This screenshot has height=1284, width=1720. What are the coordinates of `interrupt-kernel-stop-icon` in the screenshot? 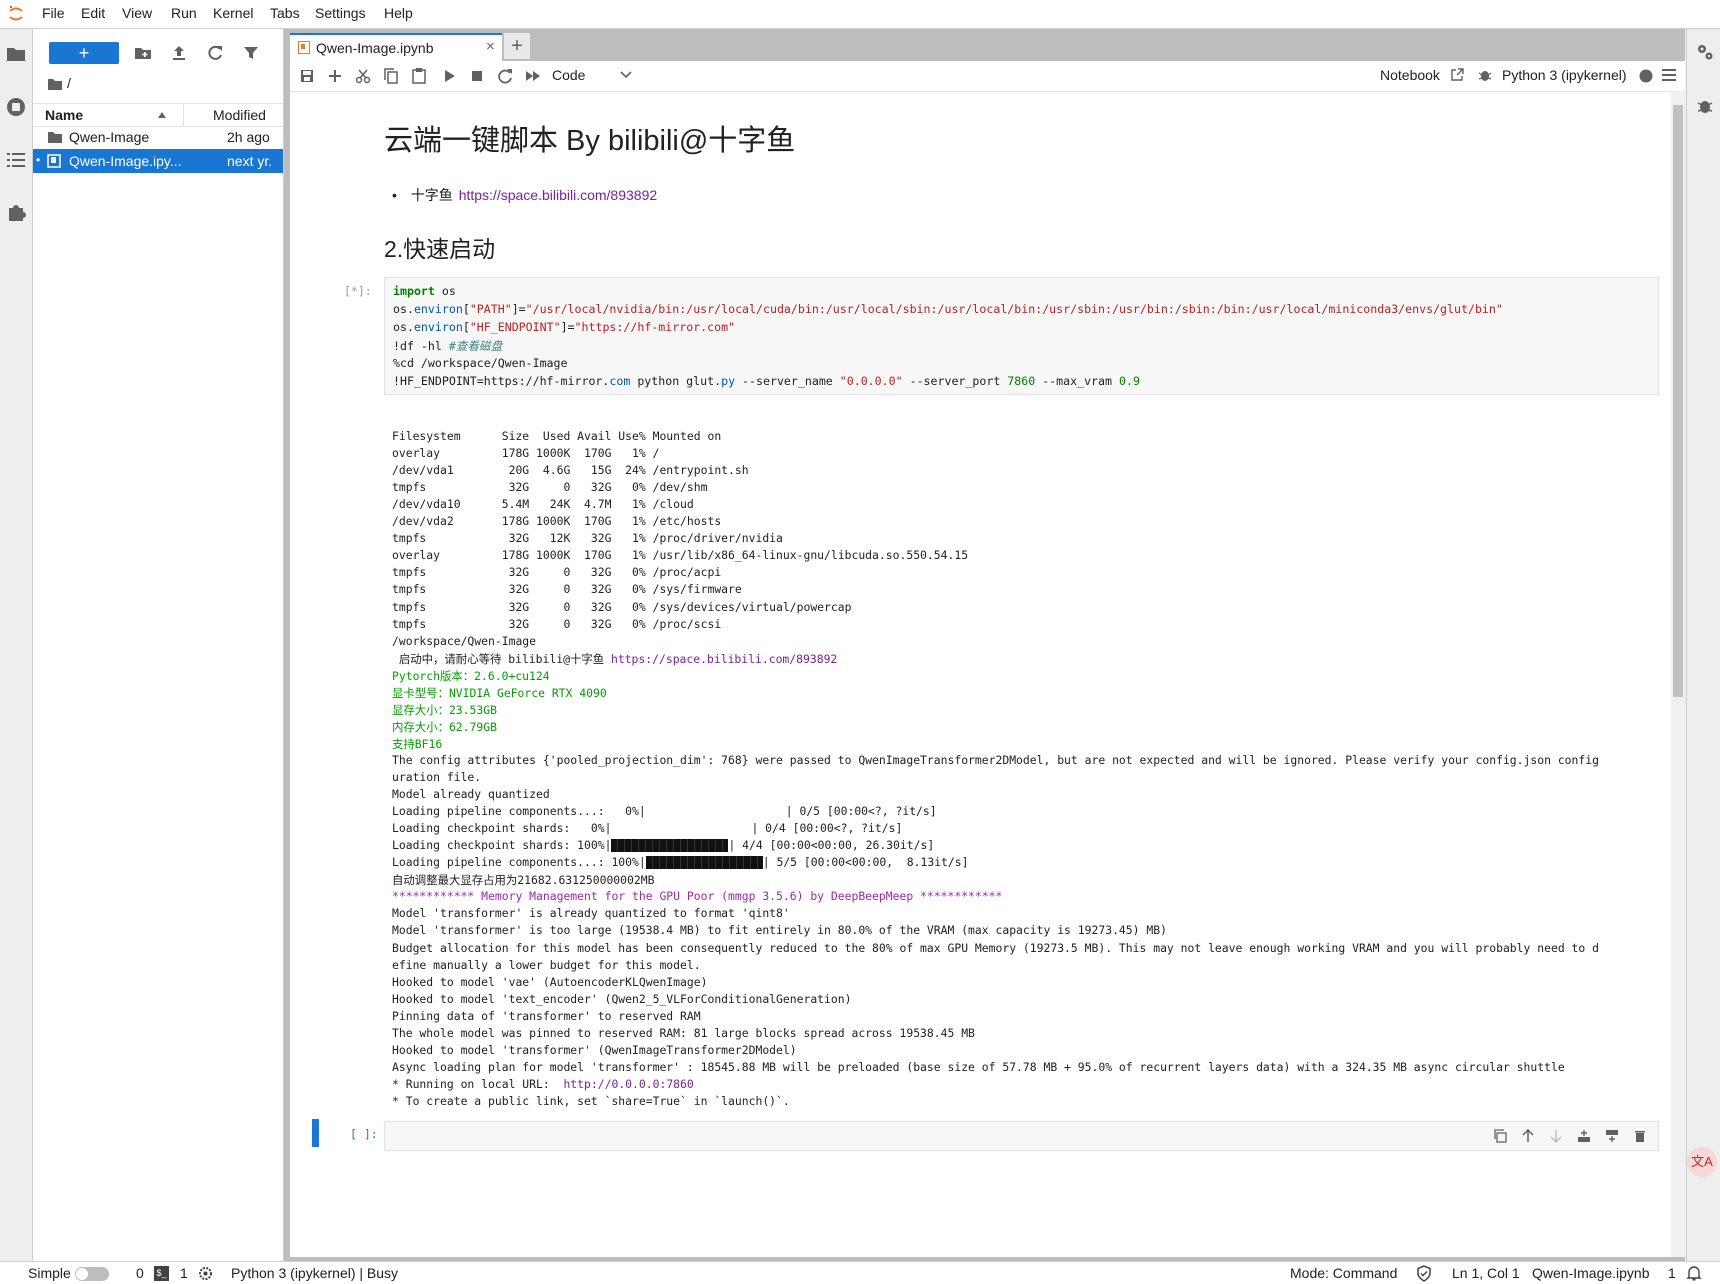 It's located at (477, 76).